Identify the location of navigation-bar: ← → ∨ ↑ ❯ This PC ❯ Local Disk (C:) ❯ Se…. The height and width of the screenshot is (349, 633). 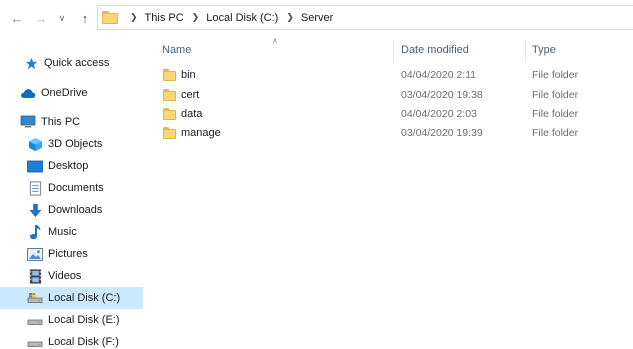
(316, 18).